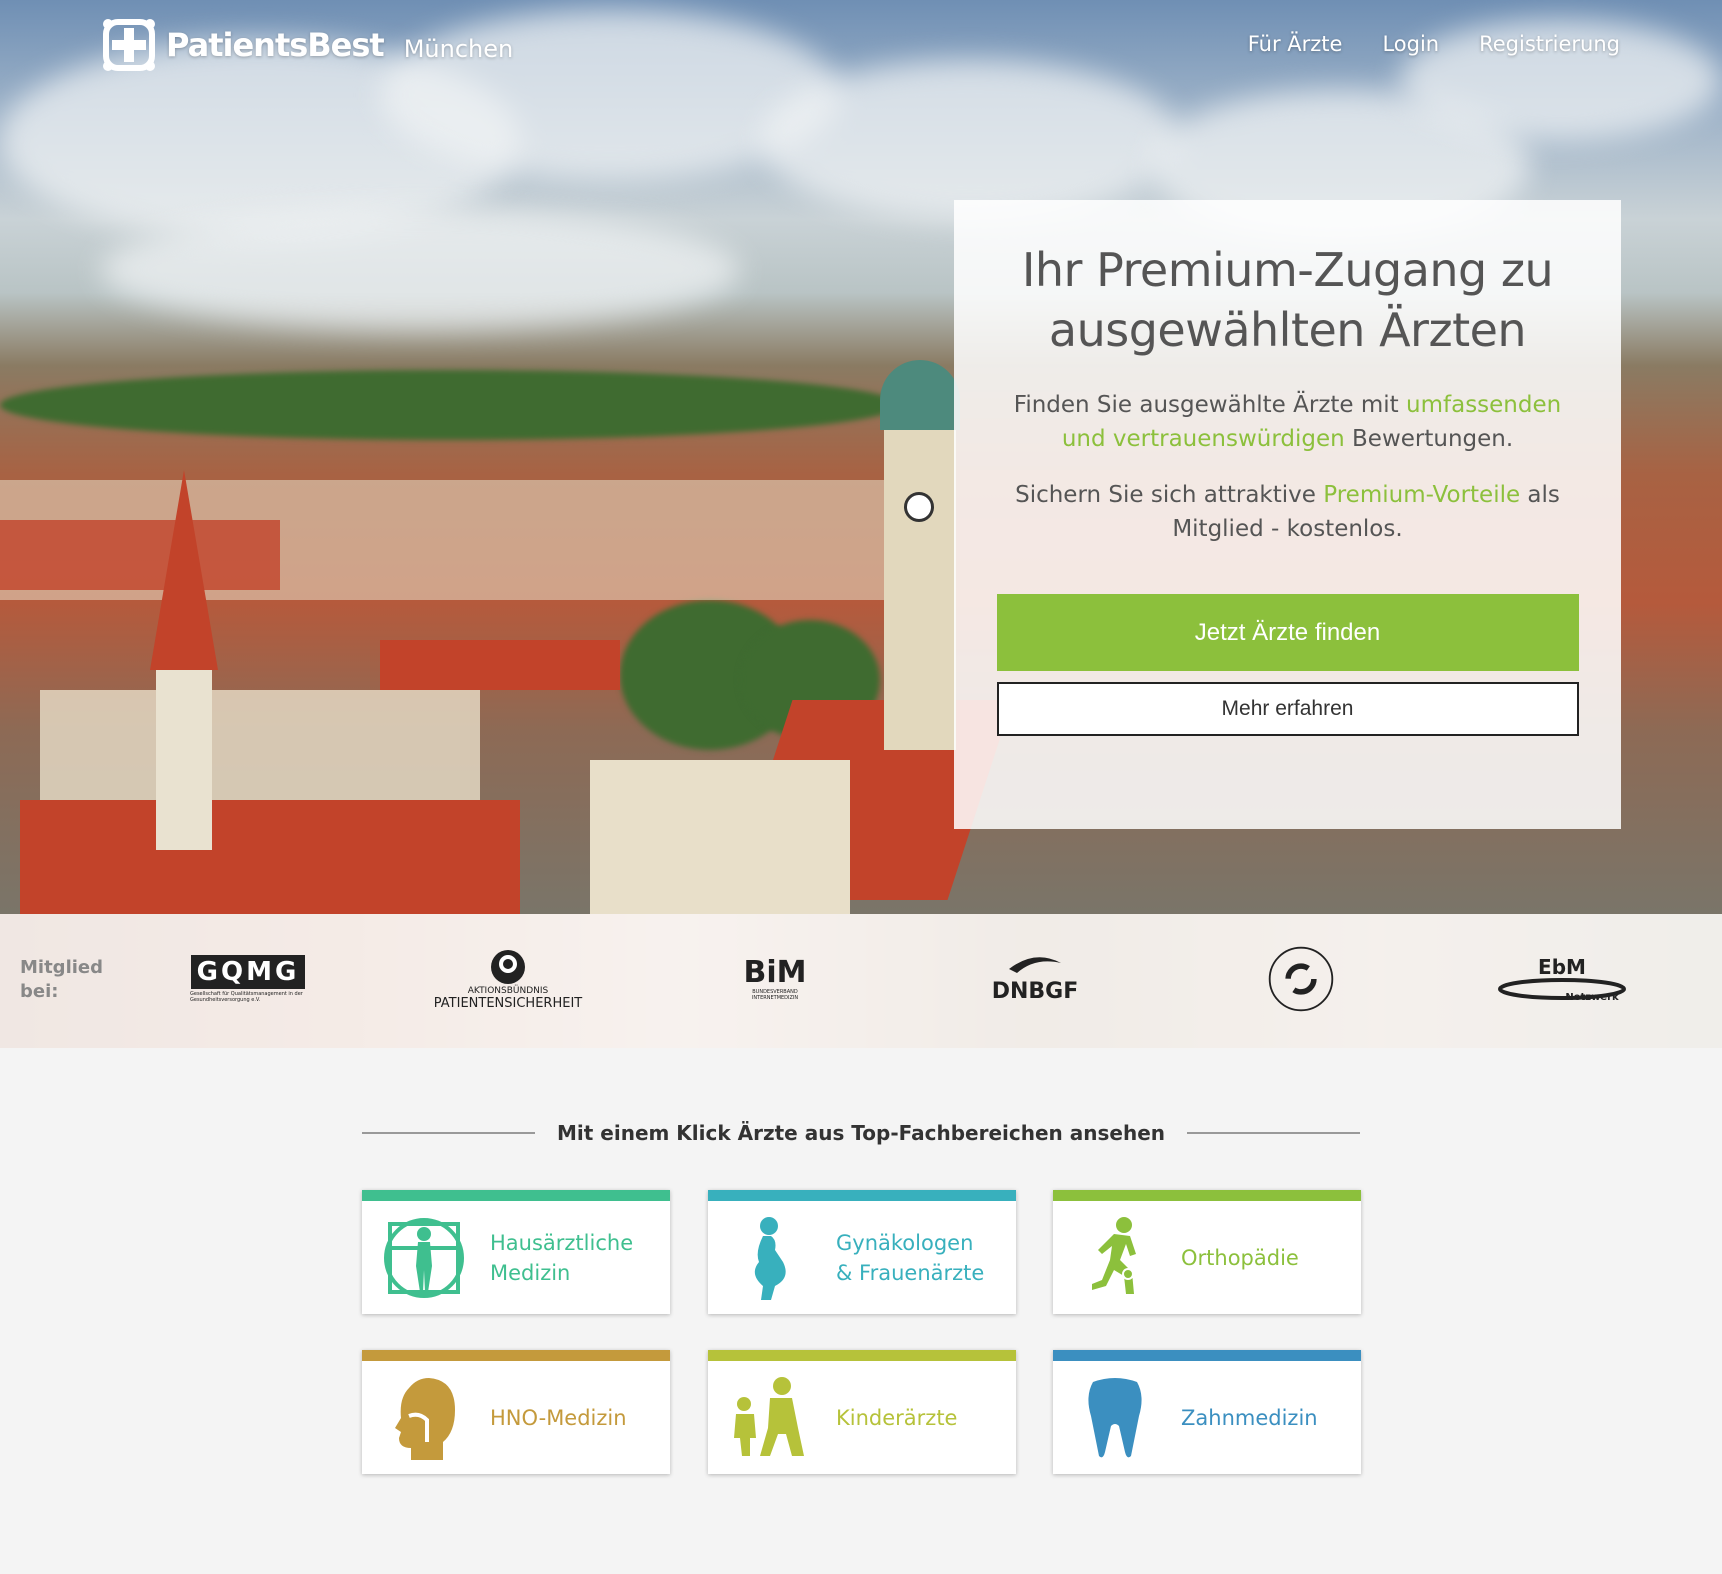 The height and width of the screenshot is (1574, 1722). What do you see at coordinates (508, 990) in the screenshot?
I see `logo-subtext: AKTIONSBÜNDNIS` at bounding box center [508, 990].